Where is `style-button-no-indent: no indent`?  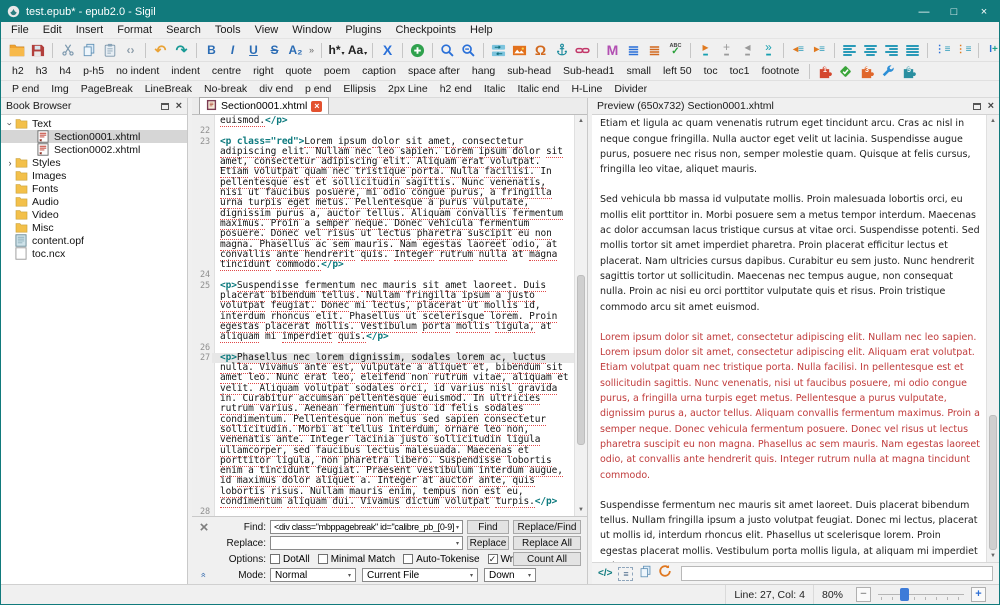 style-button-no-indent: no indent is located at coordinates (137, 71).